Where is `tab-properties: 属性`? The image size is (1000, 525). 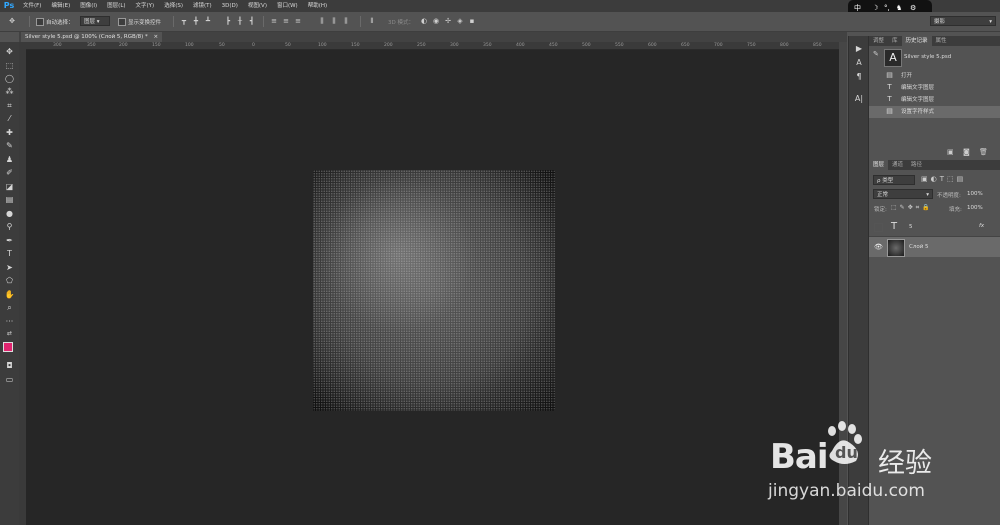
tab-properties: 属性 is located at coordinates (941, 41).